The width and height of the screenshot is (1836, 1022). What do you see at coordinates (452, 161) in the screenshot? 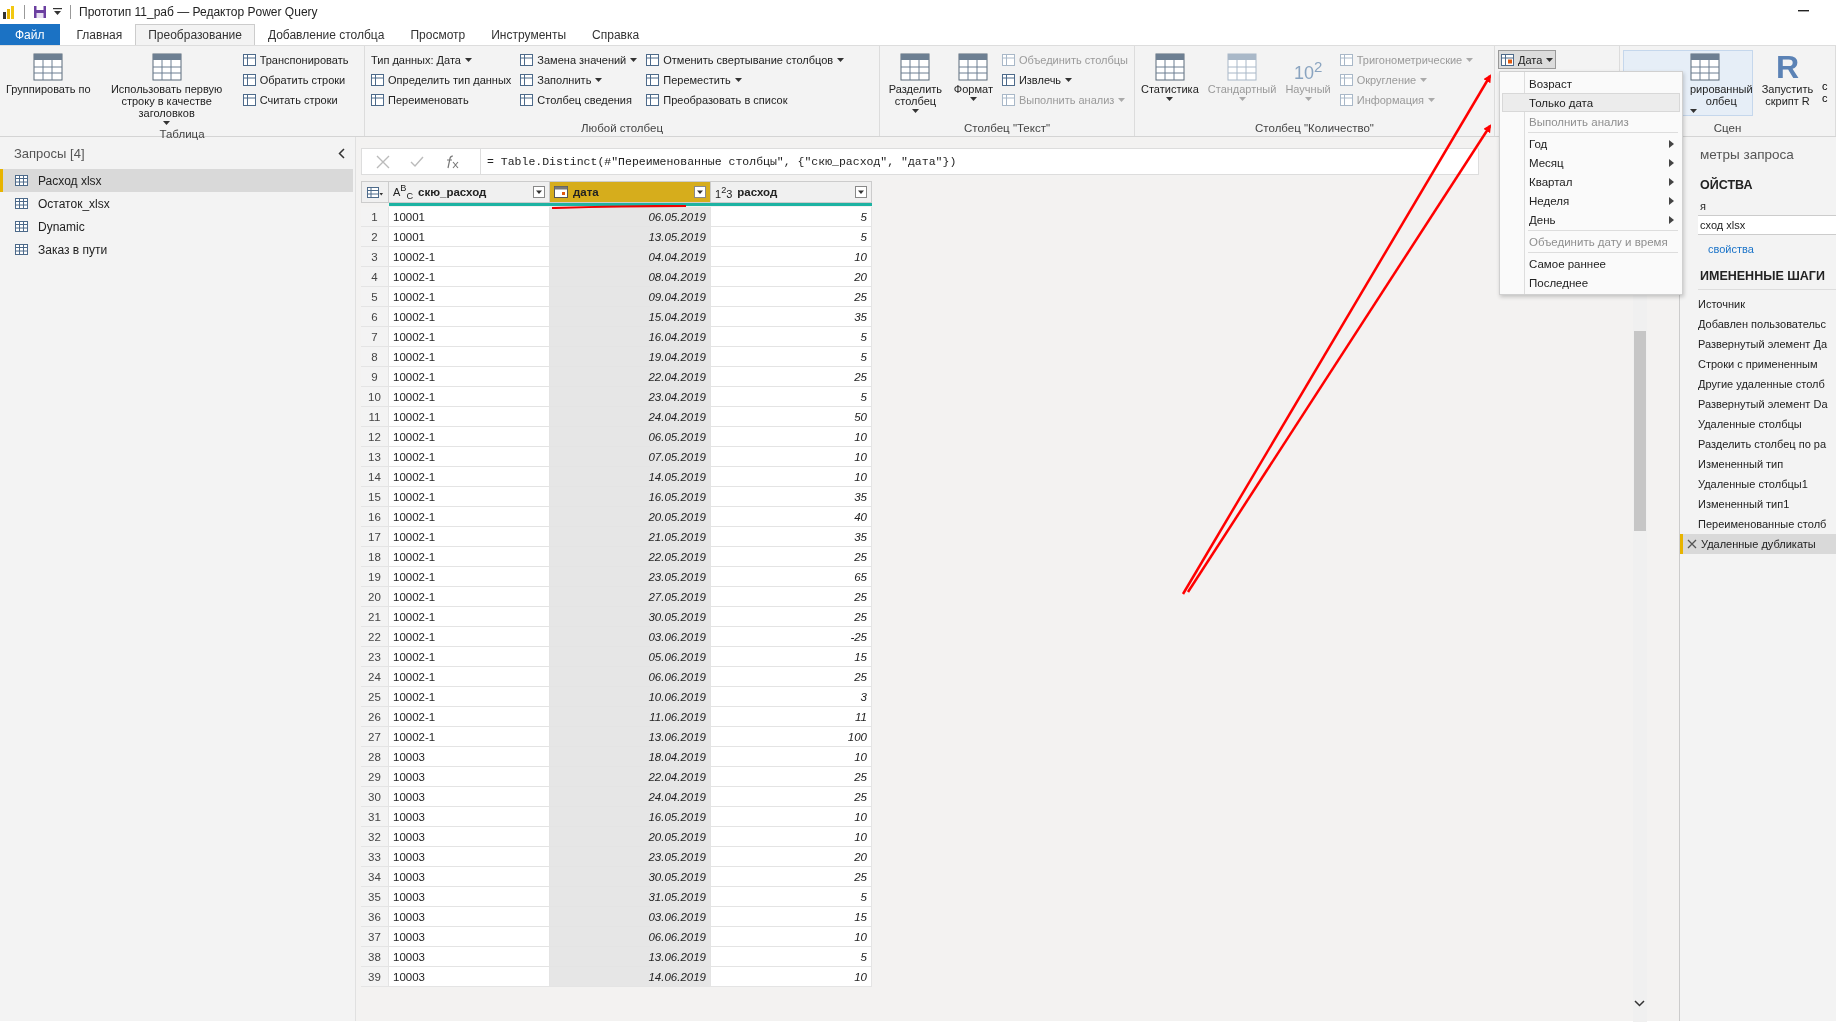
I see `function-icon` at bounding box center [452, 161].